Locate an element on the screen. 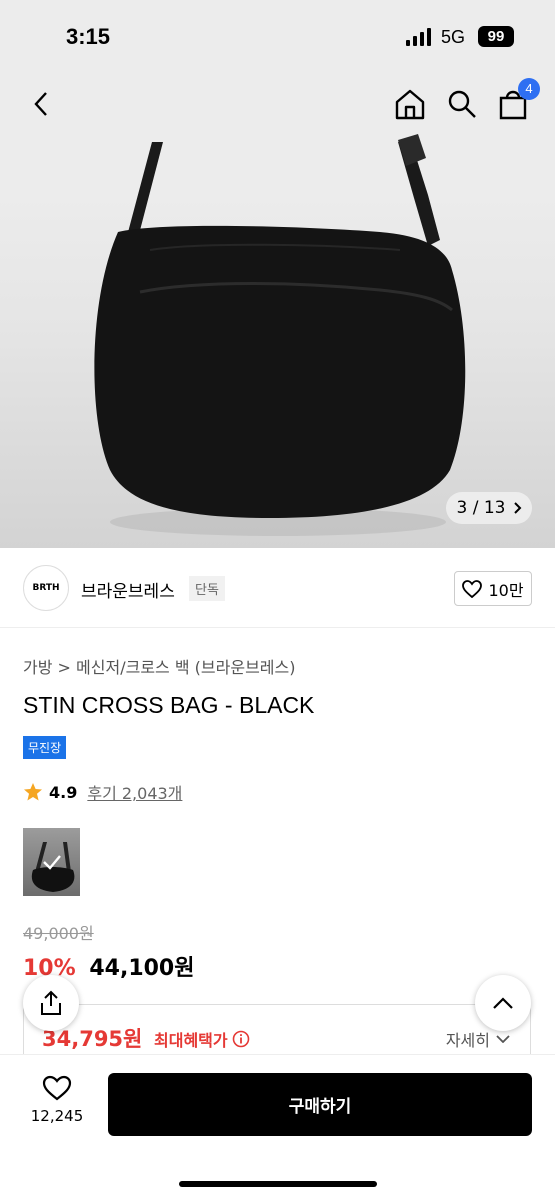 The height and width of the screenshot is (1200, 555). shipping-badge: 무진장 is located at coordinates (45, 747).